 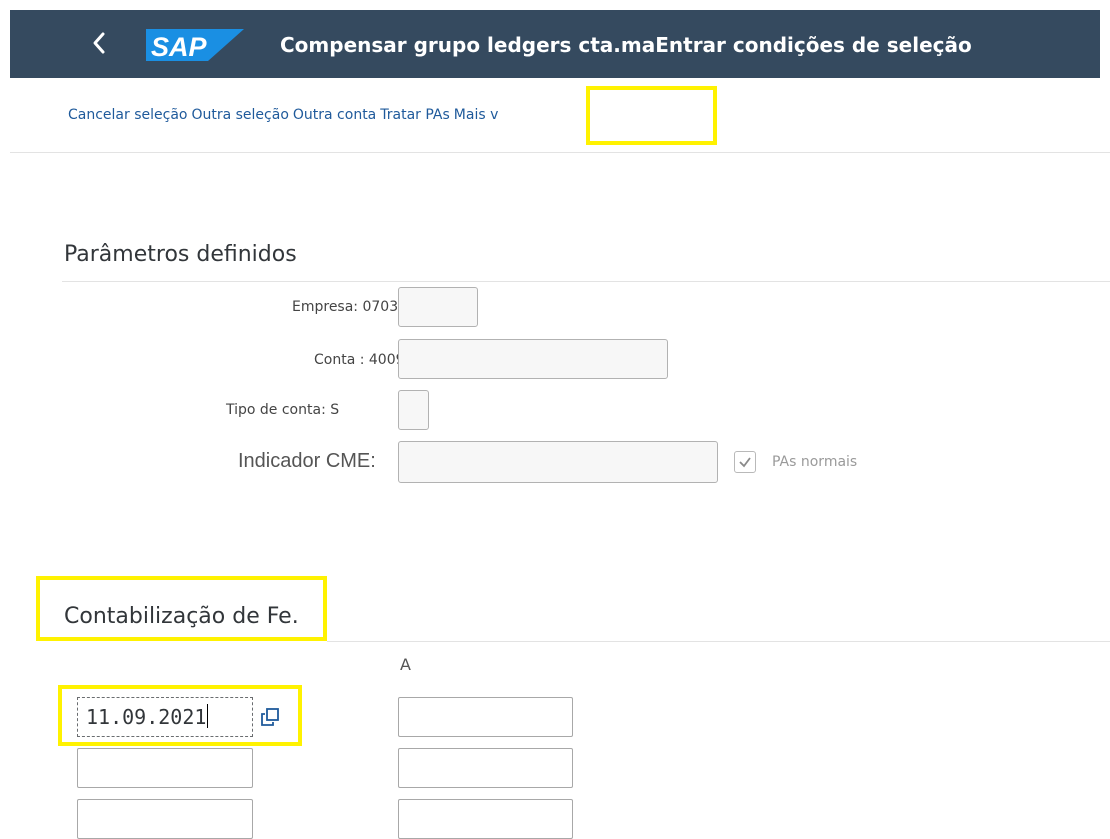 I want to click on posting-date-from-field-1: 11.09.2021, so click(x=165, y=717).